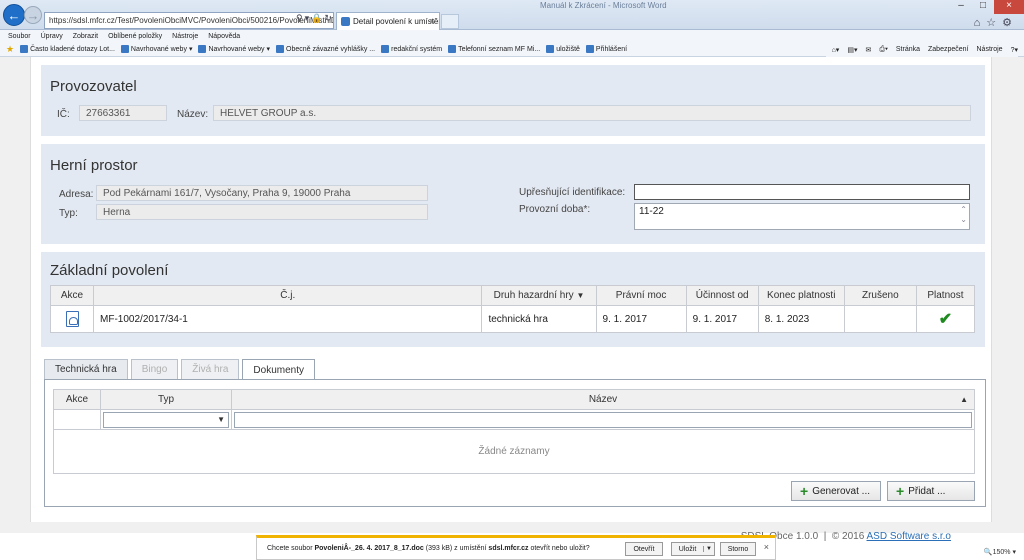 The image size is (1024, 560). I want to click on menu-item-upravy: Úpravy, so click(52, 36).